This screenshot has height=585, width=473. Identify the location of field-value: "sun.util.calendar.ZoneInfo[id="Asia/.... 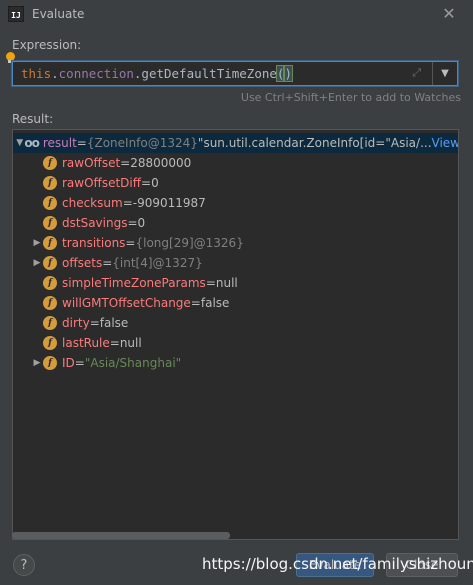
(314, 143).